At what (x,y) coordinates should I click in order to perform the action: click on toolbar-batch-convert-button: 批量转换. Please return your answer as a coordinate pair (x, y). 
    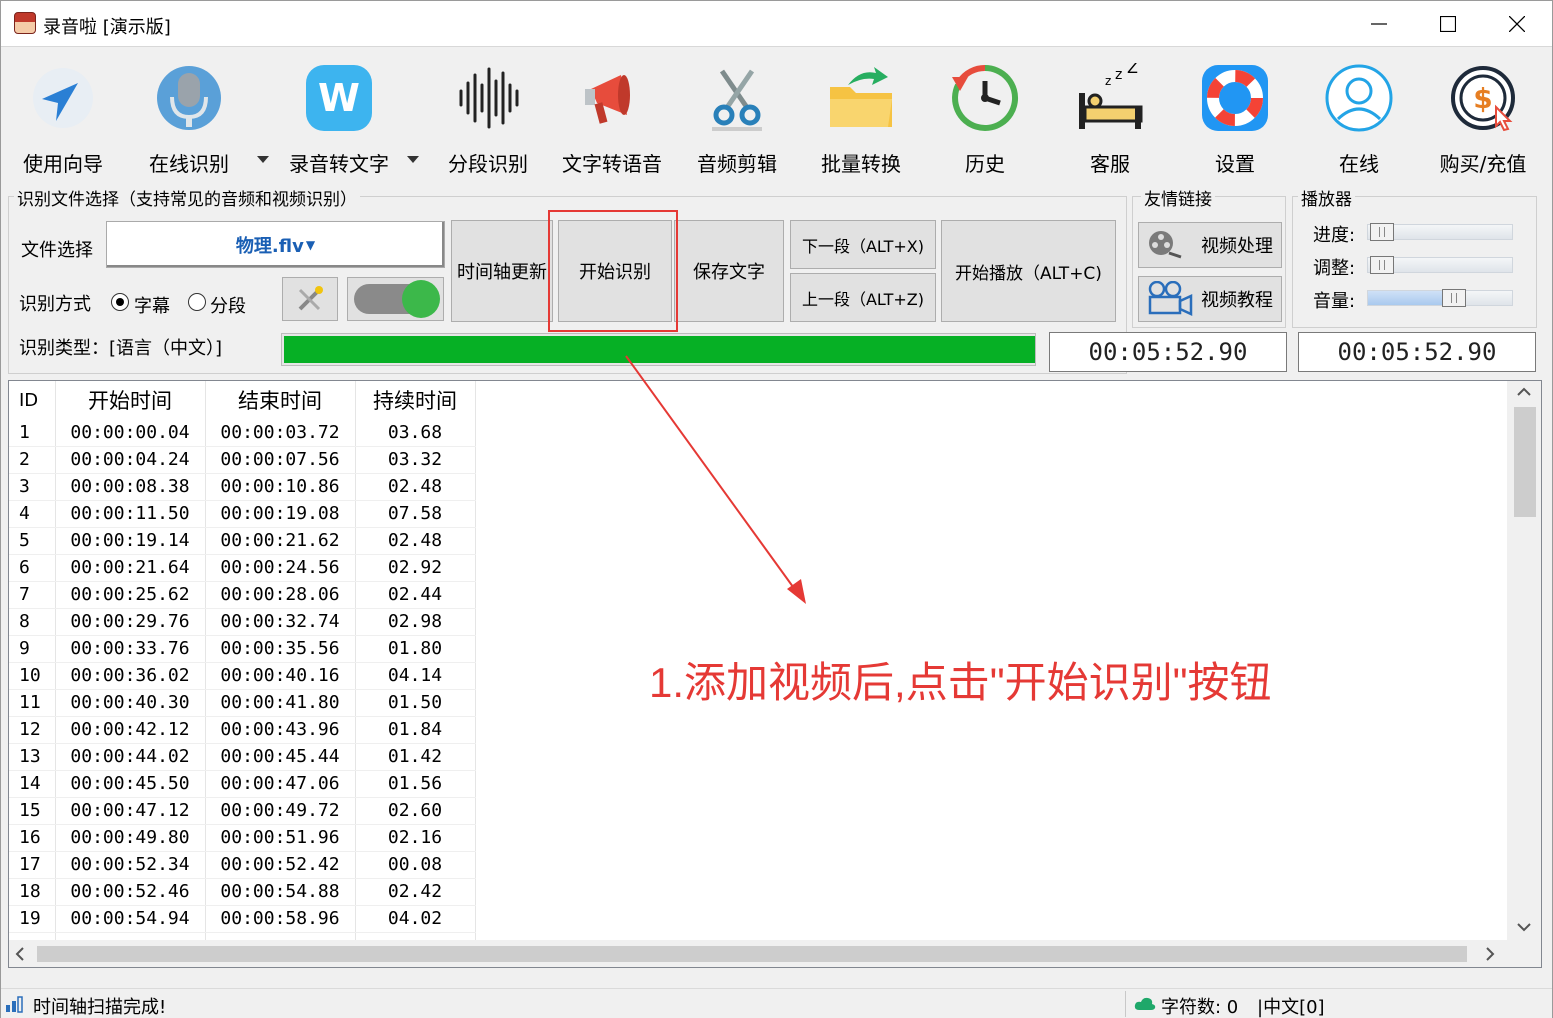
    Looking at the image, I should click on (861, 118).